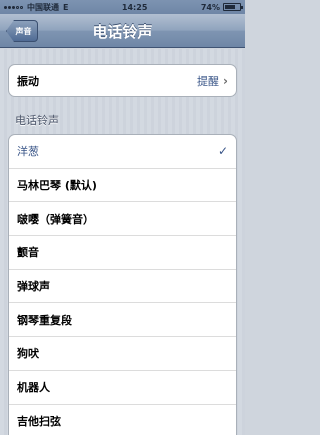  I want to click on battery-icon, so click(233, 7).